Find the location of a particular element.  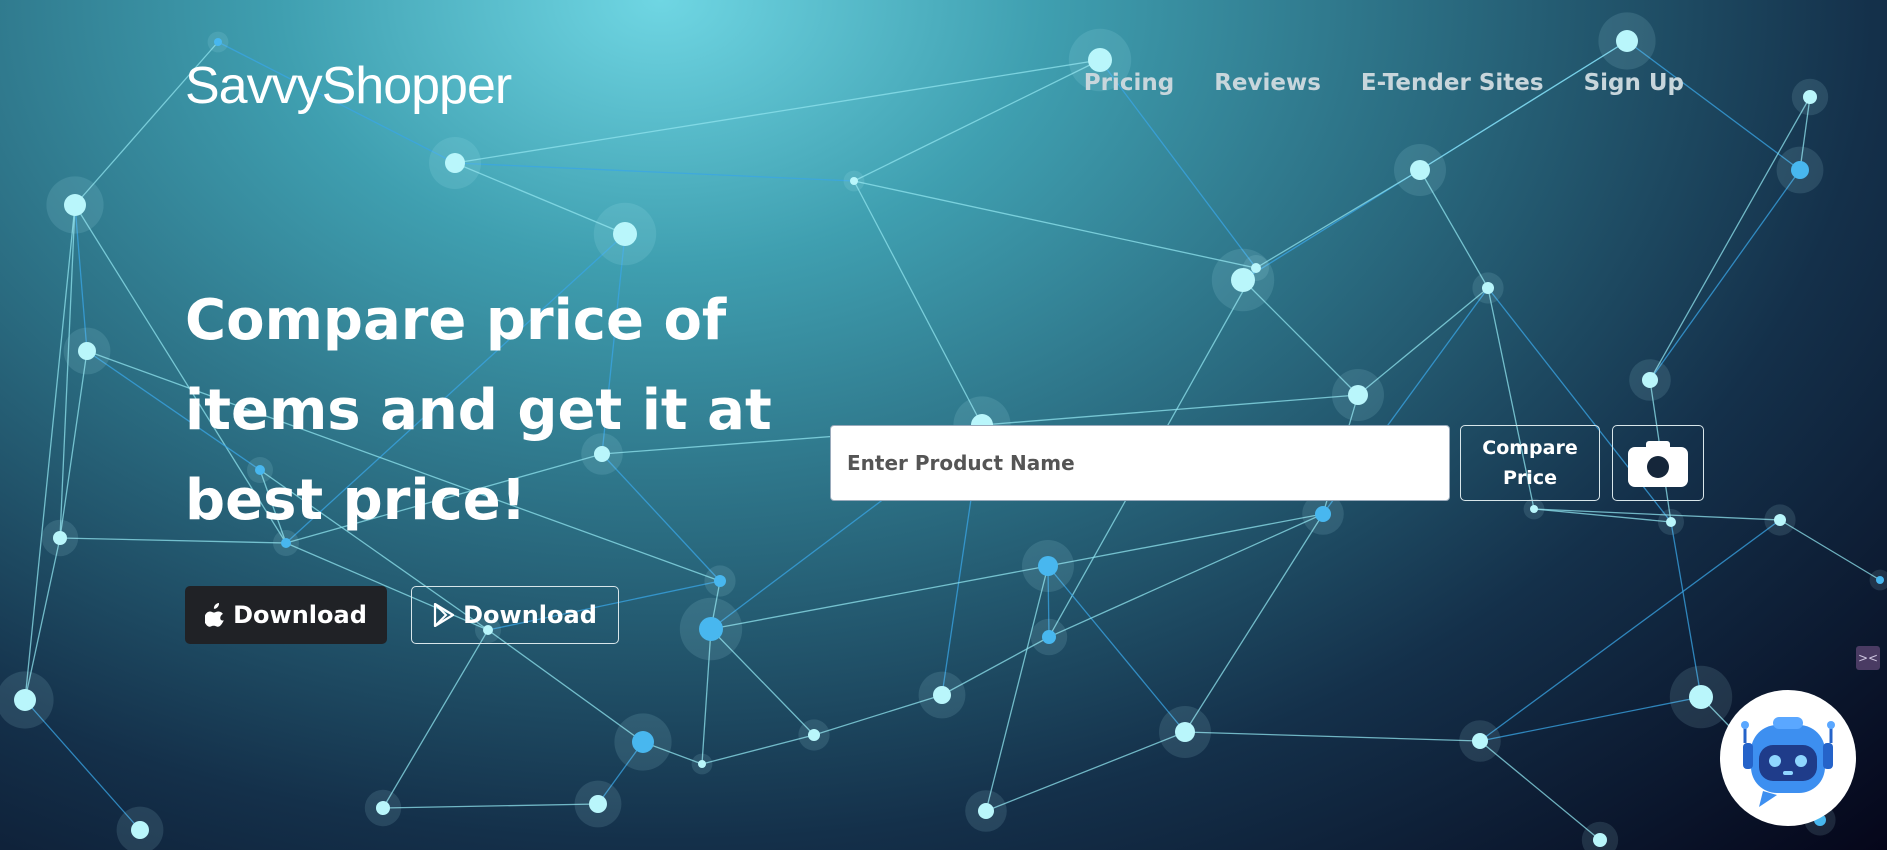

headline-line-2: items and get it at is located at coordinates (478, 410).